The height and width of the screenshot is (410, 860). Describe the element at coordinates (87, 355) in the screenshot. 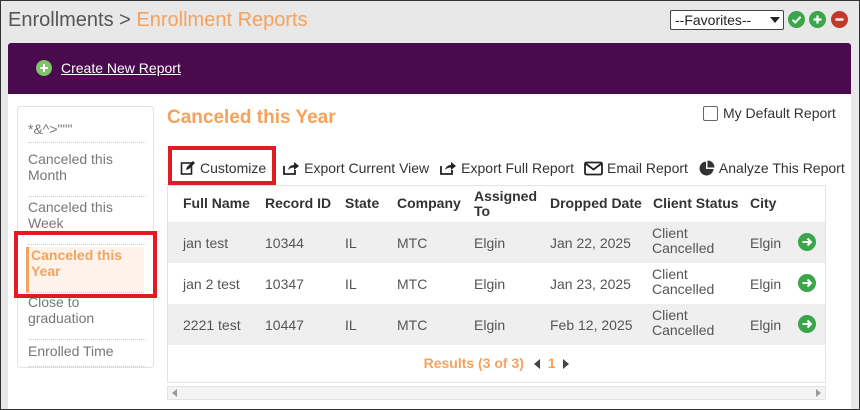

I see `sidebar-item-enrolled-time: Enrolled Time` at that location.